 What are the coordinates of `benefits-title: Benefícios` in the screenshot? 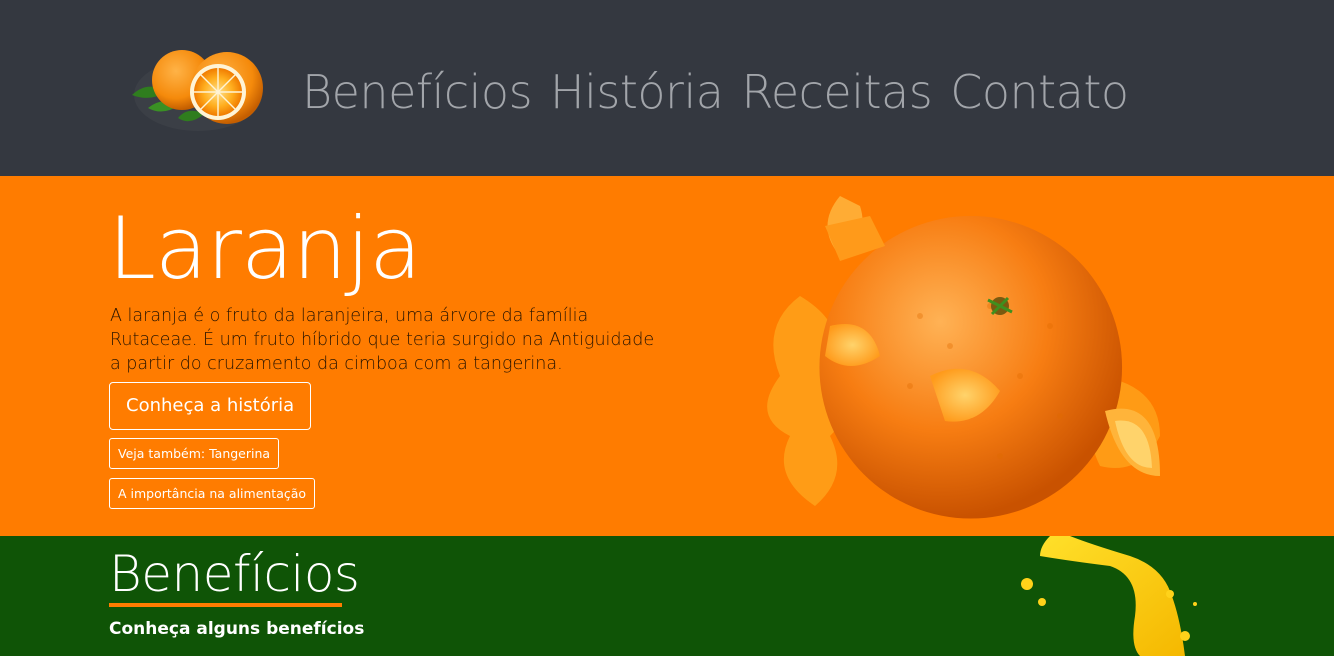 It's located at (234, 574).